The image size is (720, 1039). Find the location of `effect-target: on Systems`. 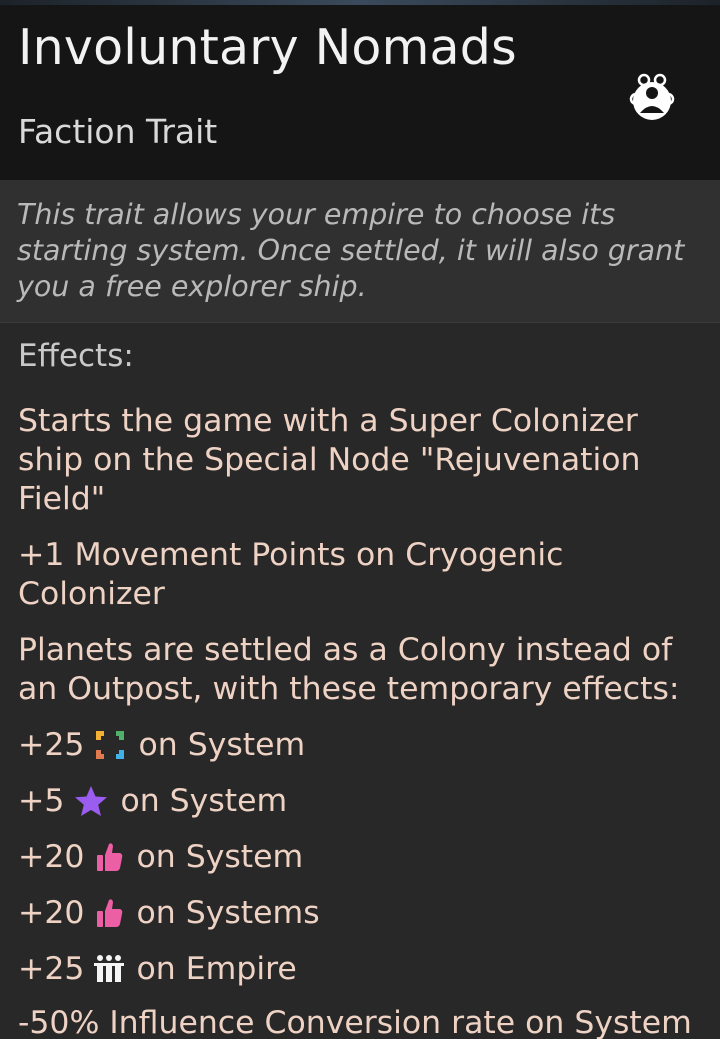

effect-target: on Systems is located at coordinates (228, 913).